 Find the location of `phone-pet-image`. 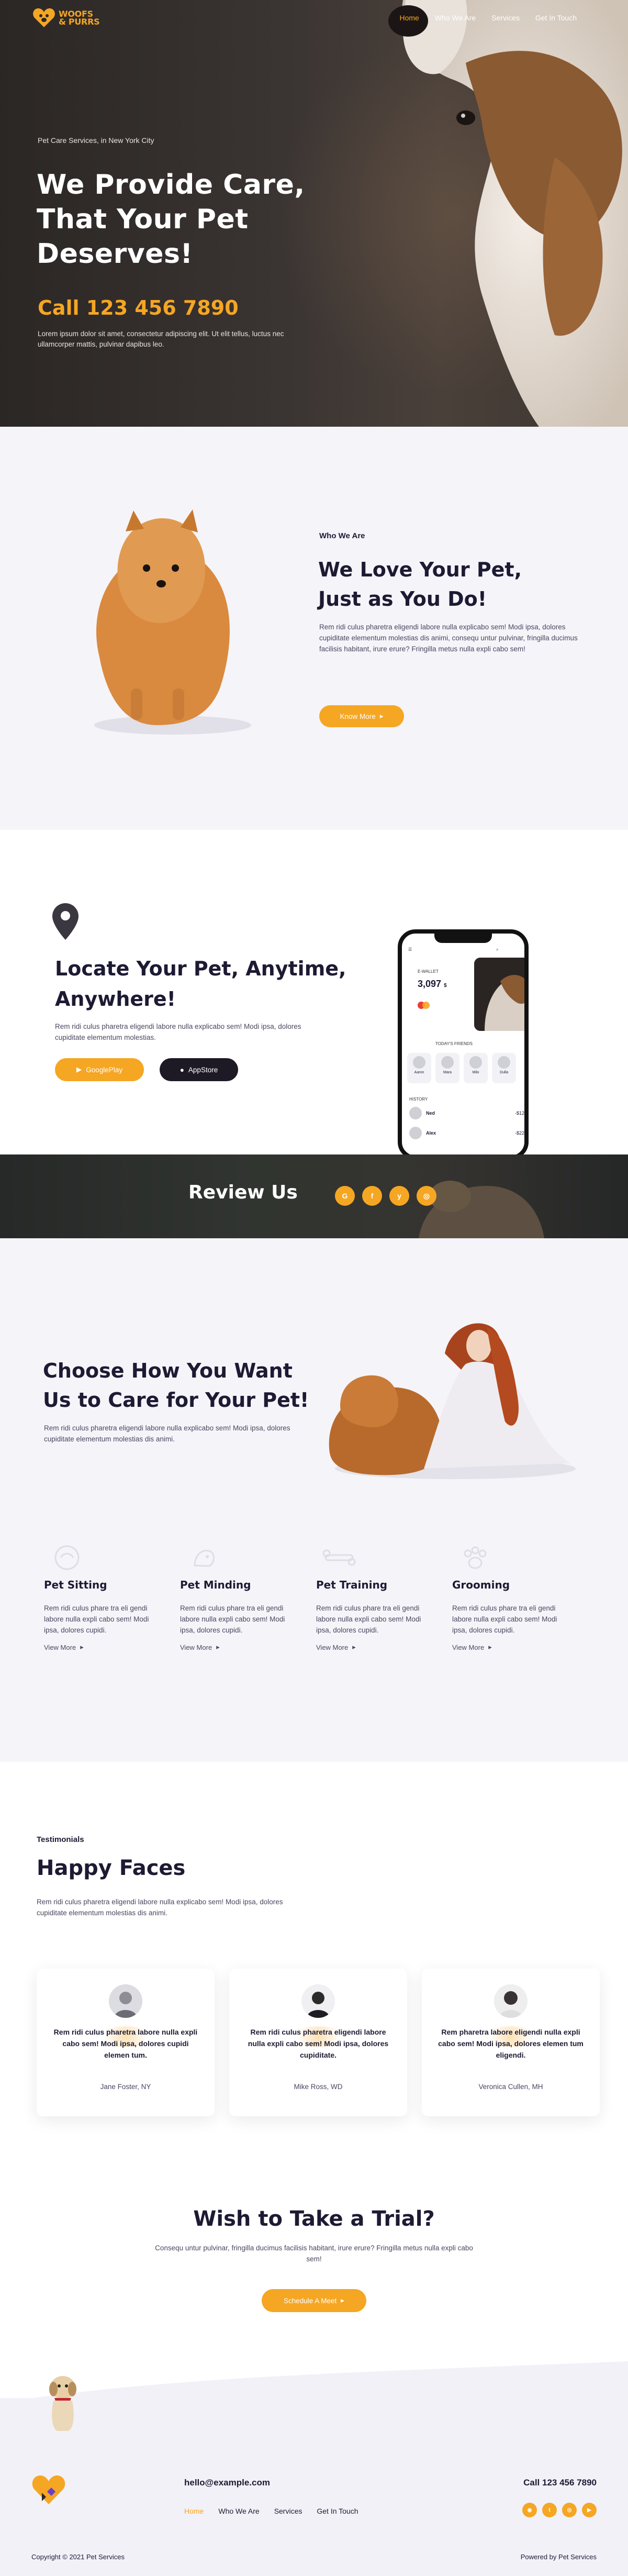

phone-pet-image is located at coordinates (499, 994).